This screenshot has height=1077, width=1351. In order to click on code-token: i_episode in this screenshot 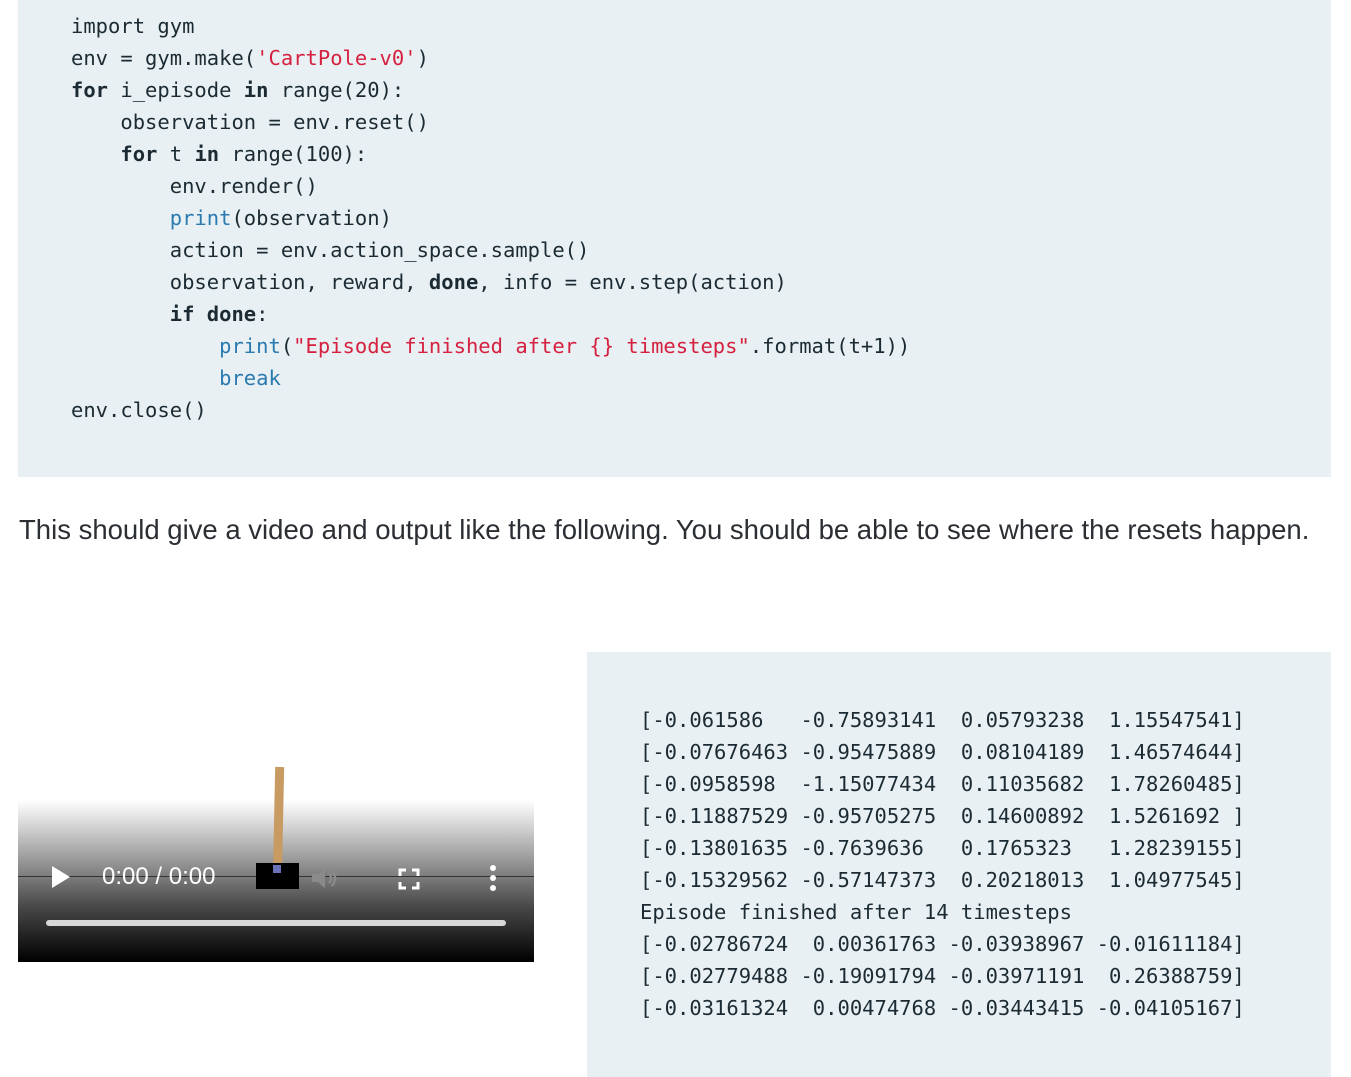, I will do `click(176, 90)`.